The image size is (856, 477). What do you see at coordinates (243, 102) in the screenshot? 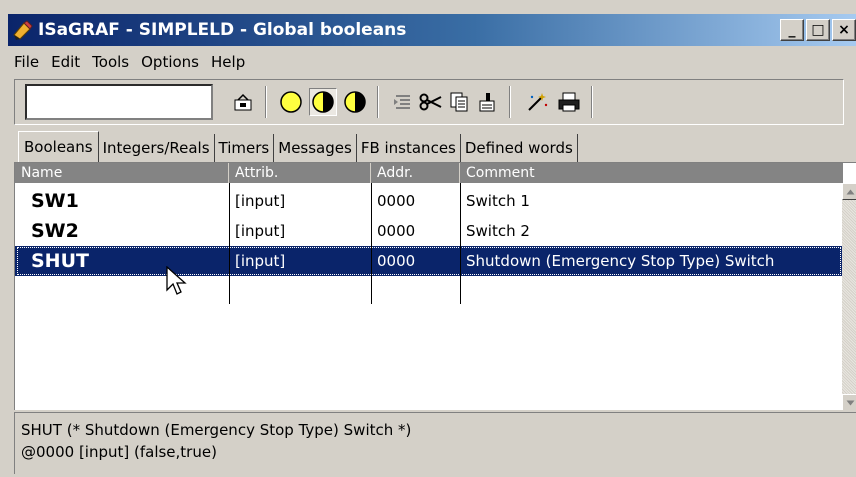
I see `open-icon` at bounding box center [243, 102].